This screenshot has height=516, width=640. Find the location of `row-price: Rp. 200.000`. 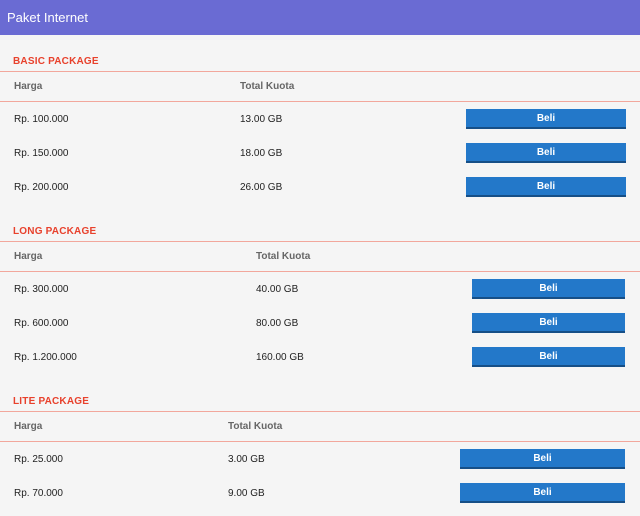

row-price: Rp. 200.000 is located at coordinates (41, 187).